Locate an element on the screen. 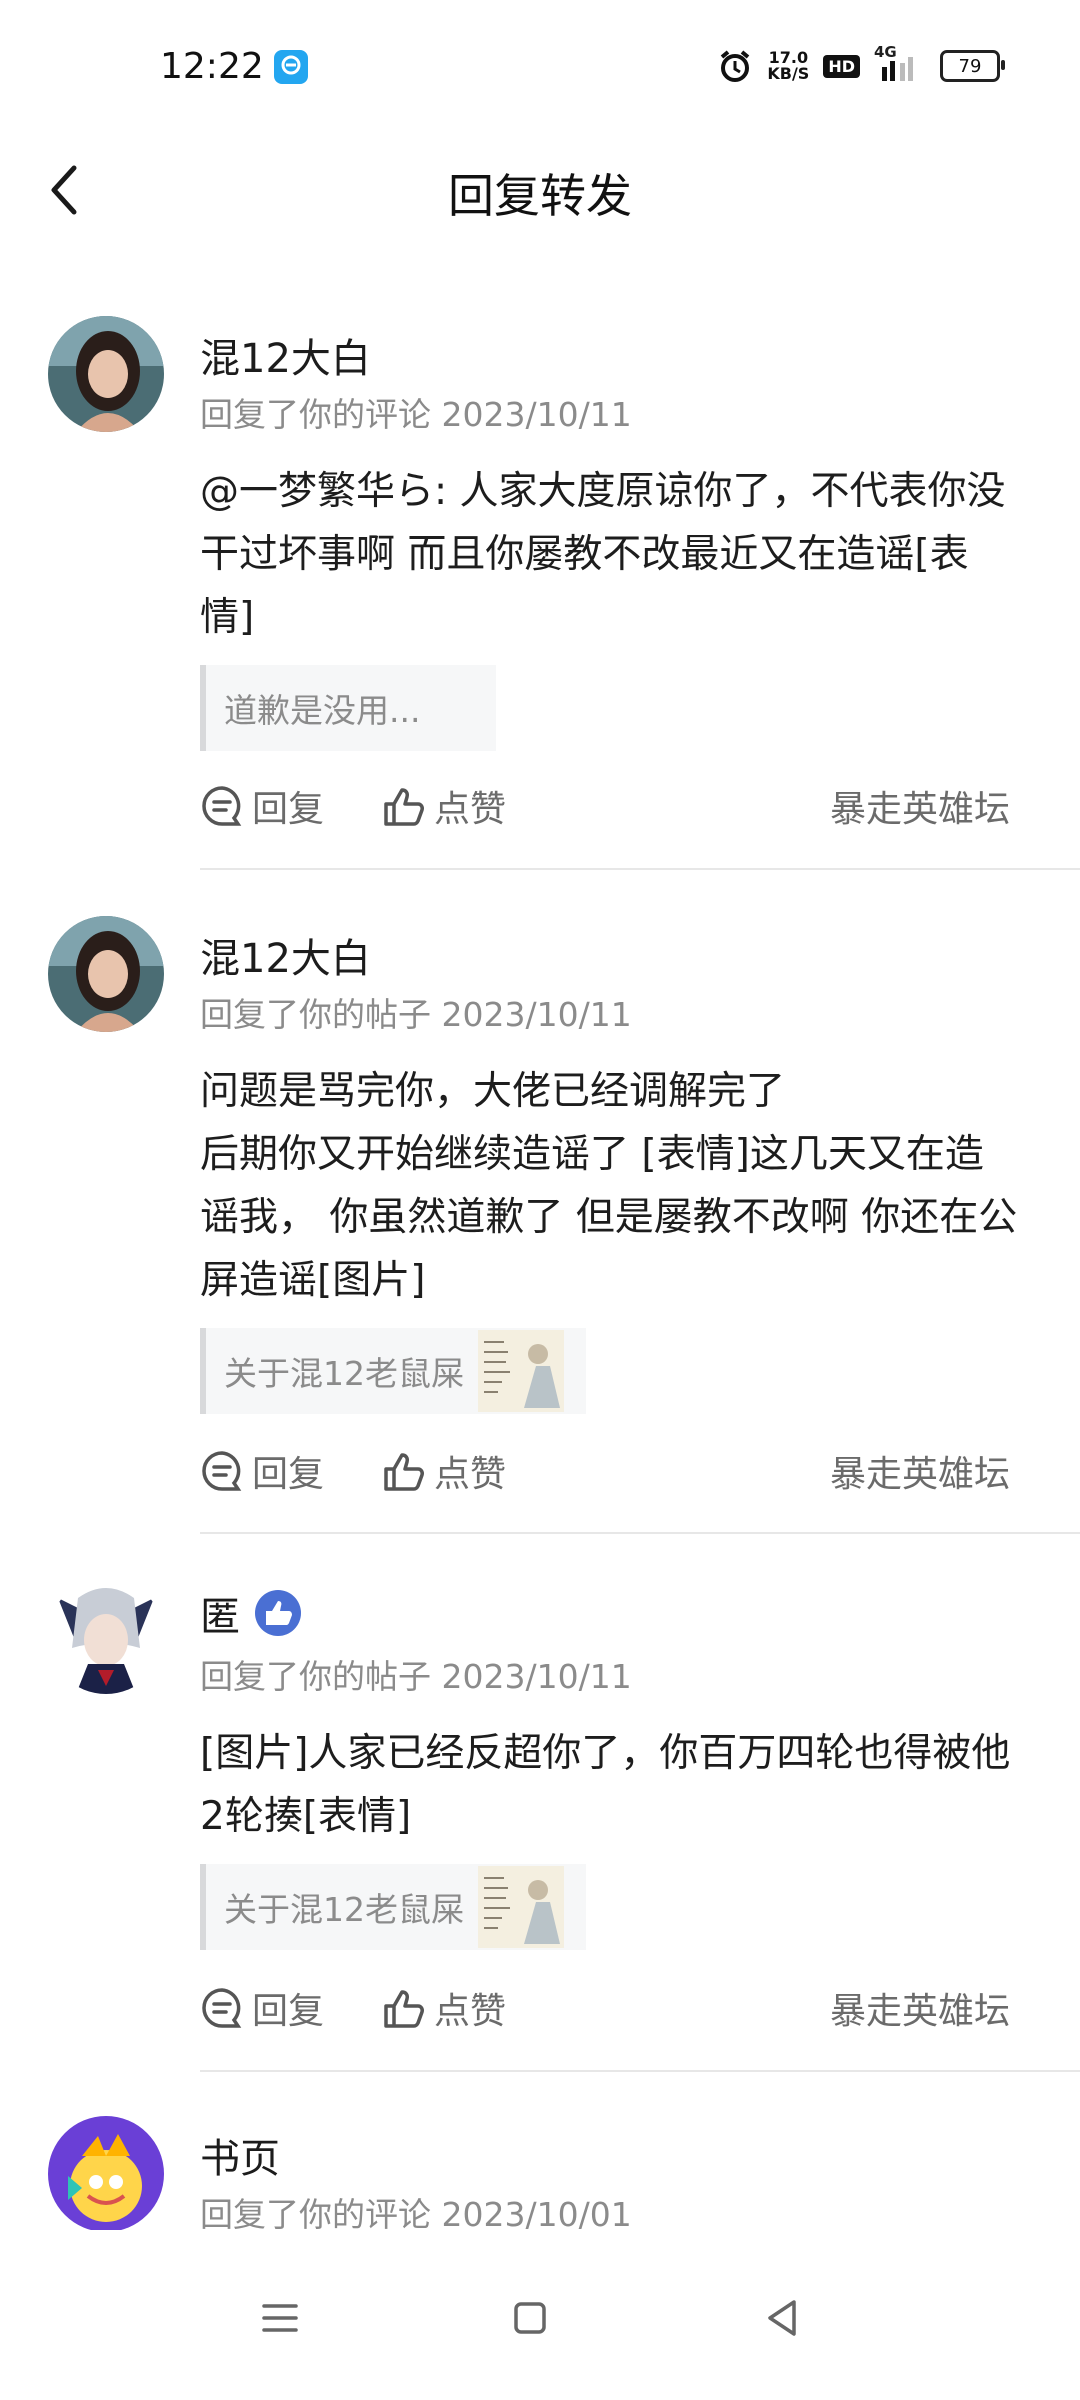 The height and width of the screenshot is (2400, 1080). home-square-icon is located at coordinates (530, 2318).